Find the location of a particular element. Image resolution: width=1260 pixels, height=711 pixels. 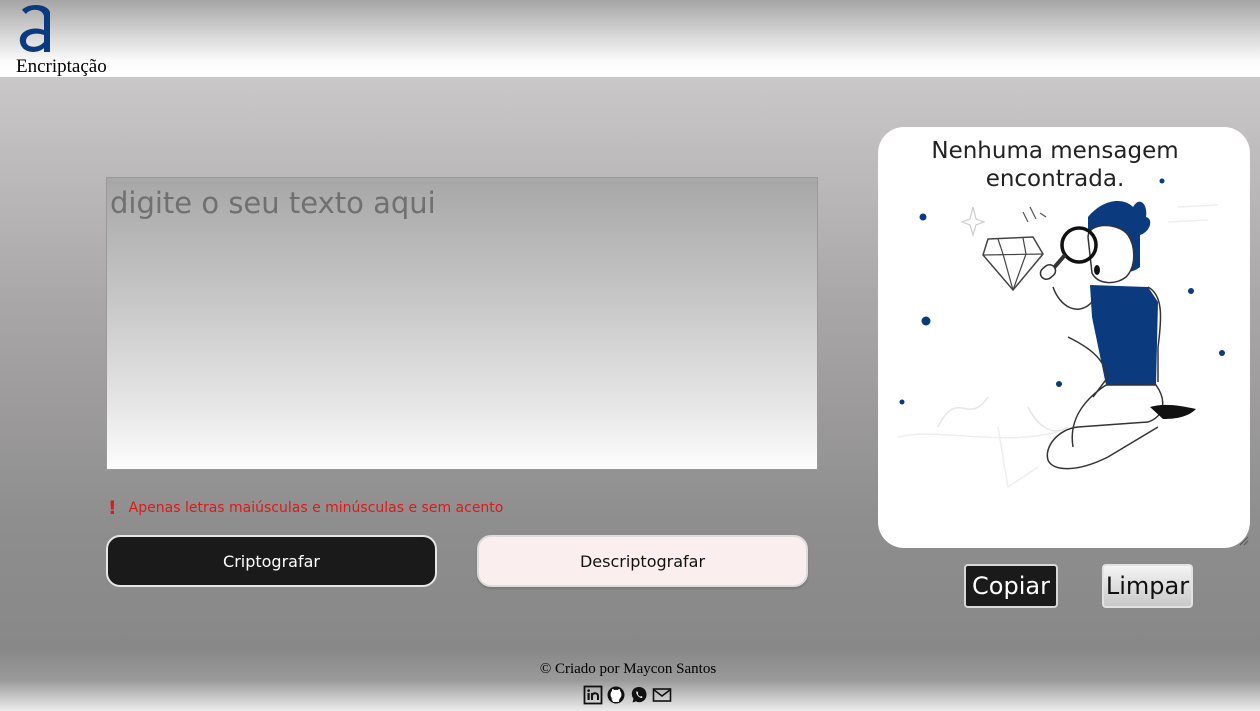

exclamation-icon: ! is located at coordinates (112, 508).